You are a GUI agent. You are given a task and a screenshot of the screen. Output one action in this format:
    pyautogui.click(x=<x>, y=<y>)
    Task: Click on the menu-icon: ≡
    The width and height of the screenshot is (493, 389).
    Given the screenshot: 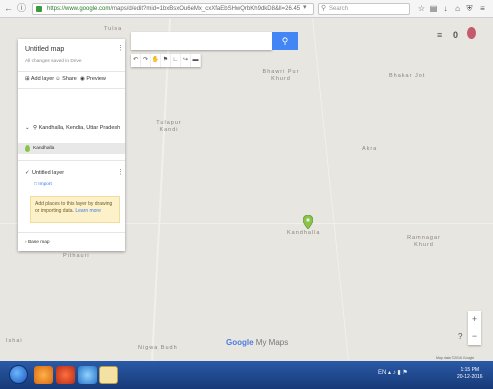 What is the action you would take?
    pyautogui.click(x=482, y=8)
    